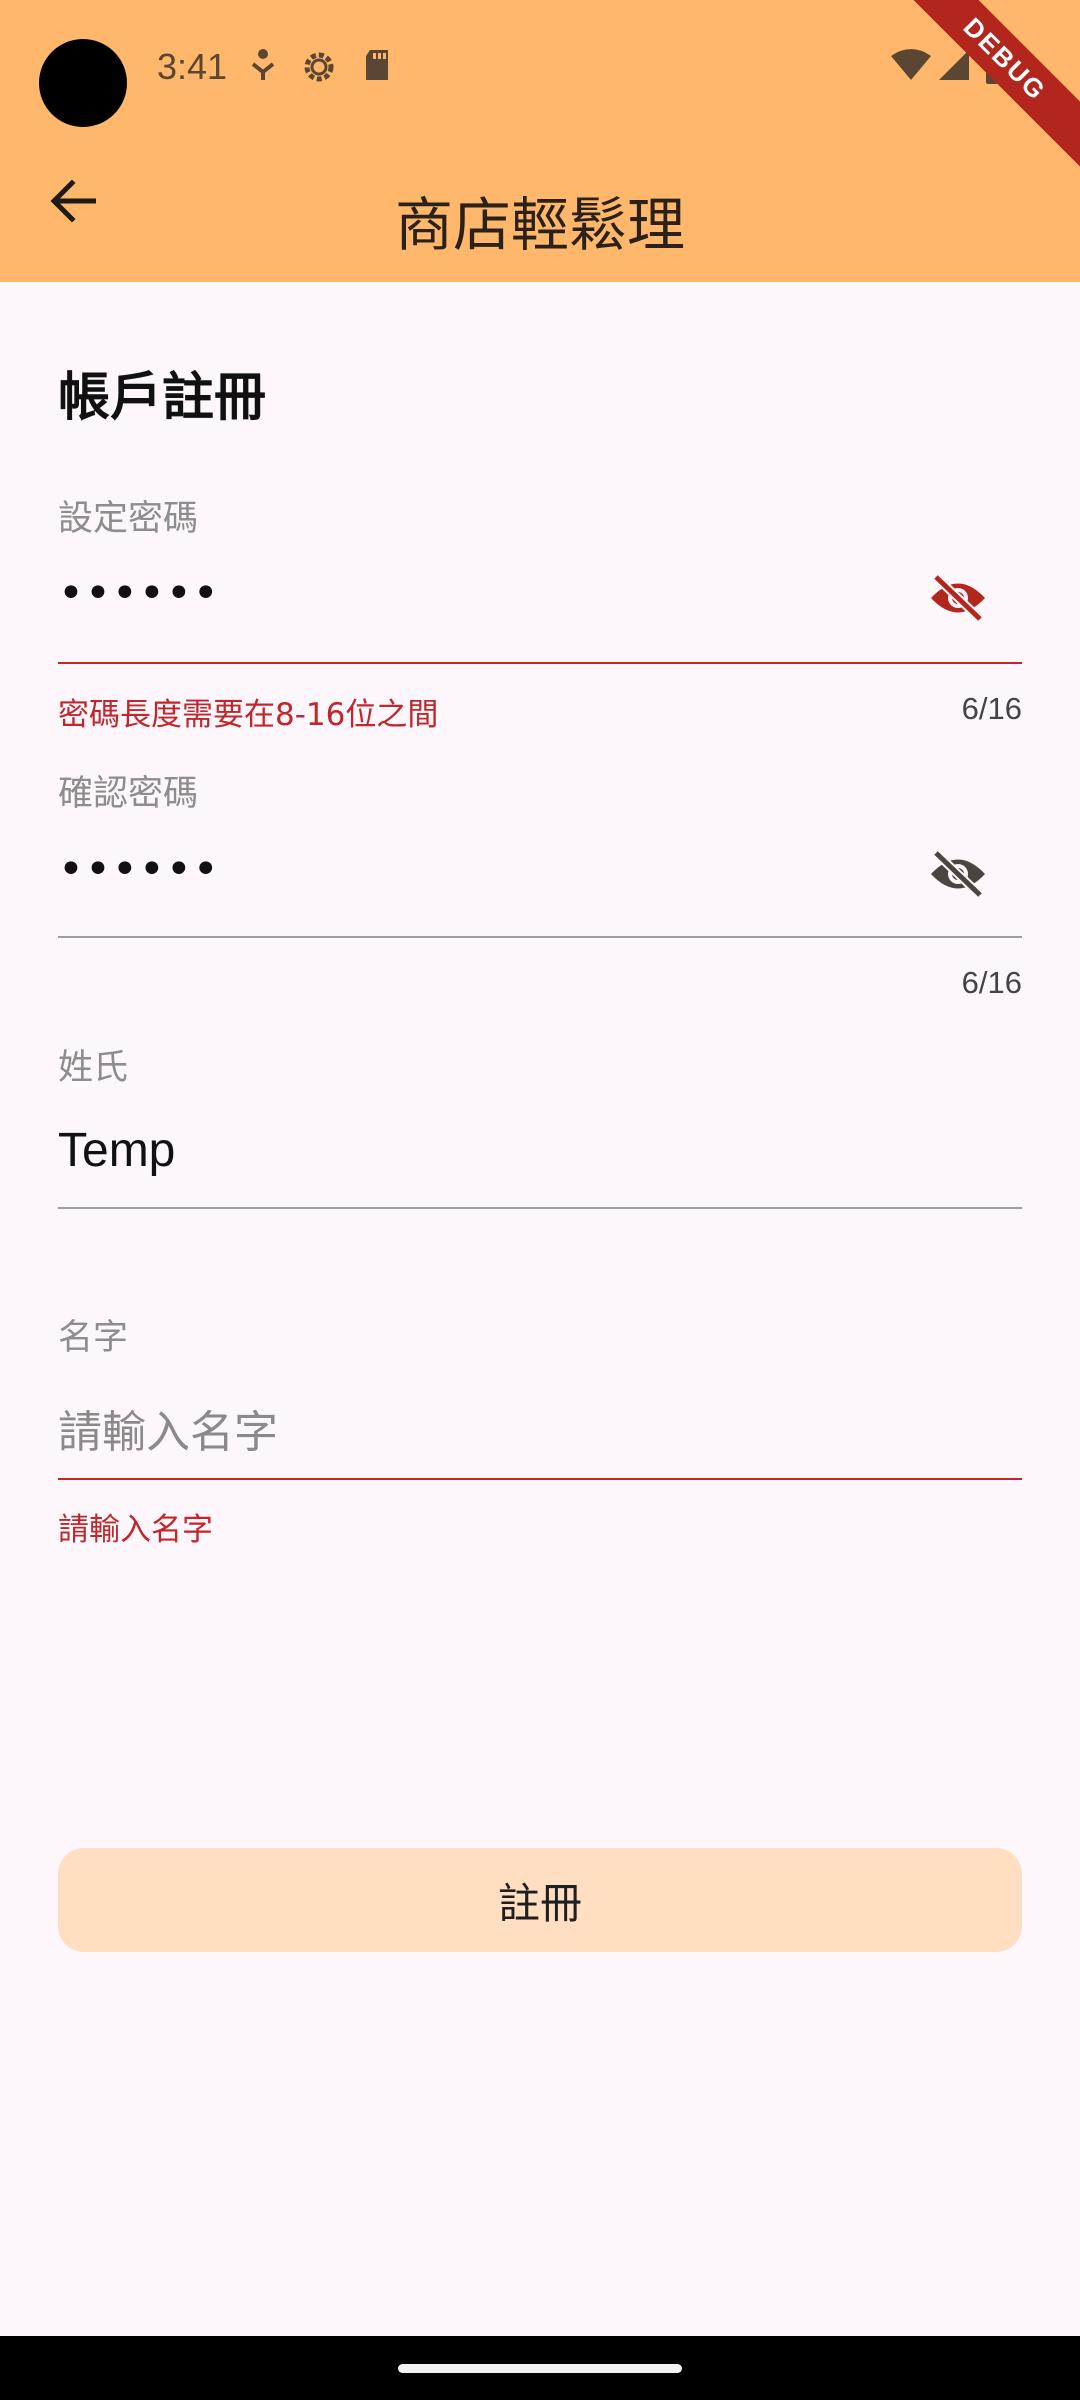  What do you see at coordinates (116, 1150) in the screenshot?
I see `surname-input: Temp` at bounding box center [116, 1150].